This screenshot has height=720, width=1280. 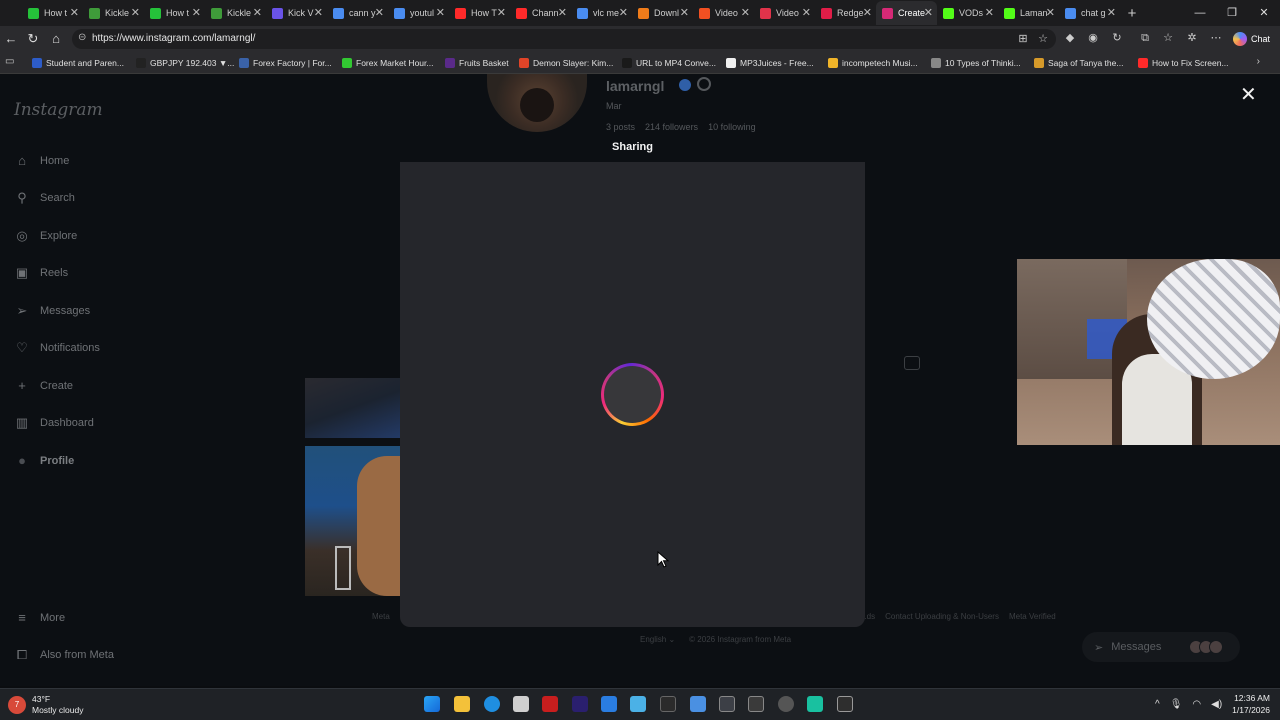 I want to click on url-text: https://www.instagram.com/lamarngl/, so click(x=173, y=38).